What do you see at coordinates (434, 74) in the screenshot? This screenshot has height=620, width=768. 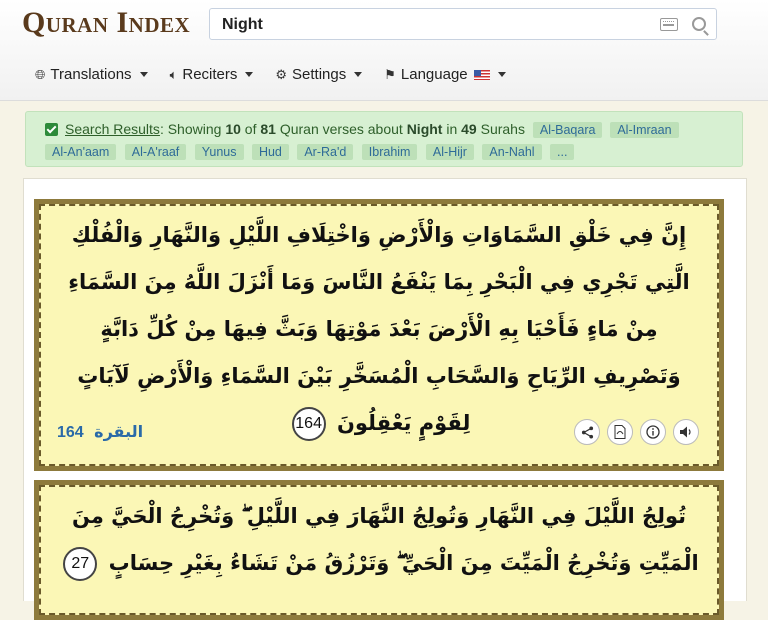 I see `nav-language-label: Language` at bounding box center [434, 74].